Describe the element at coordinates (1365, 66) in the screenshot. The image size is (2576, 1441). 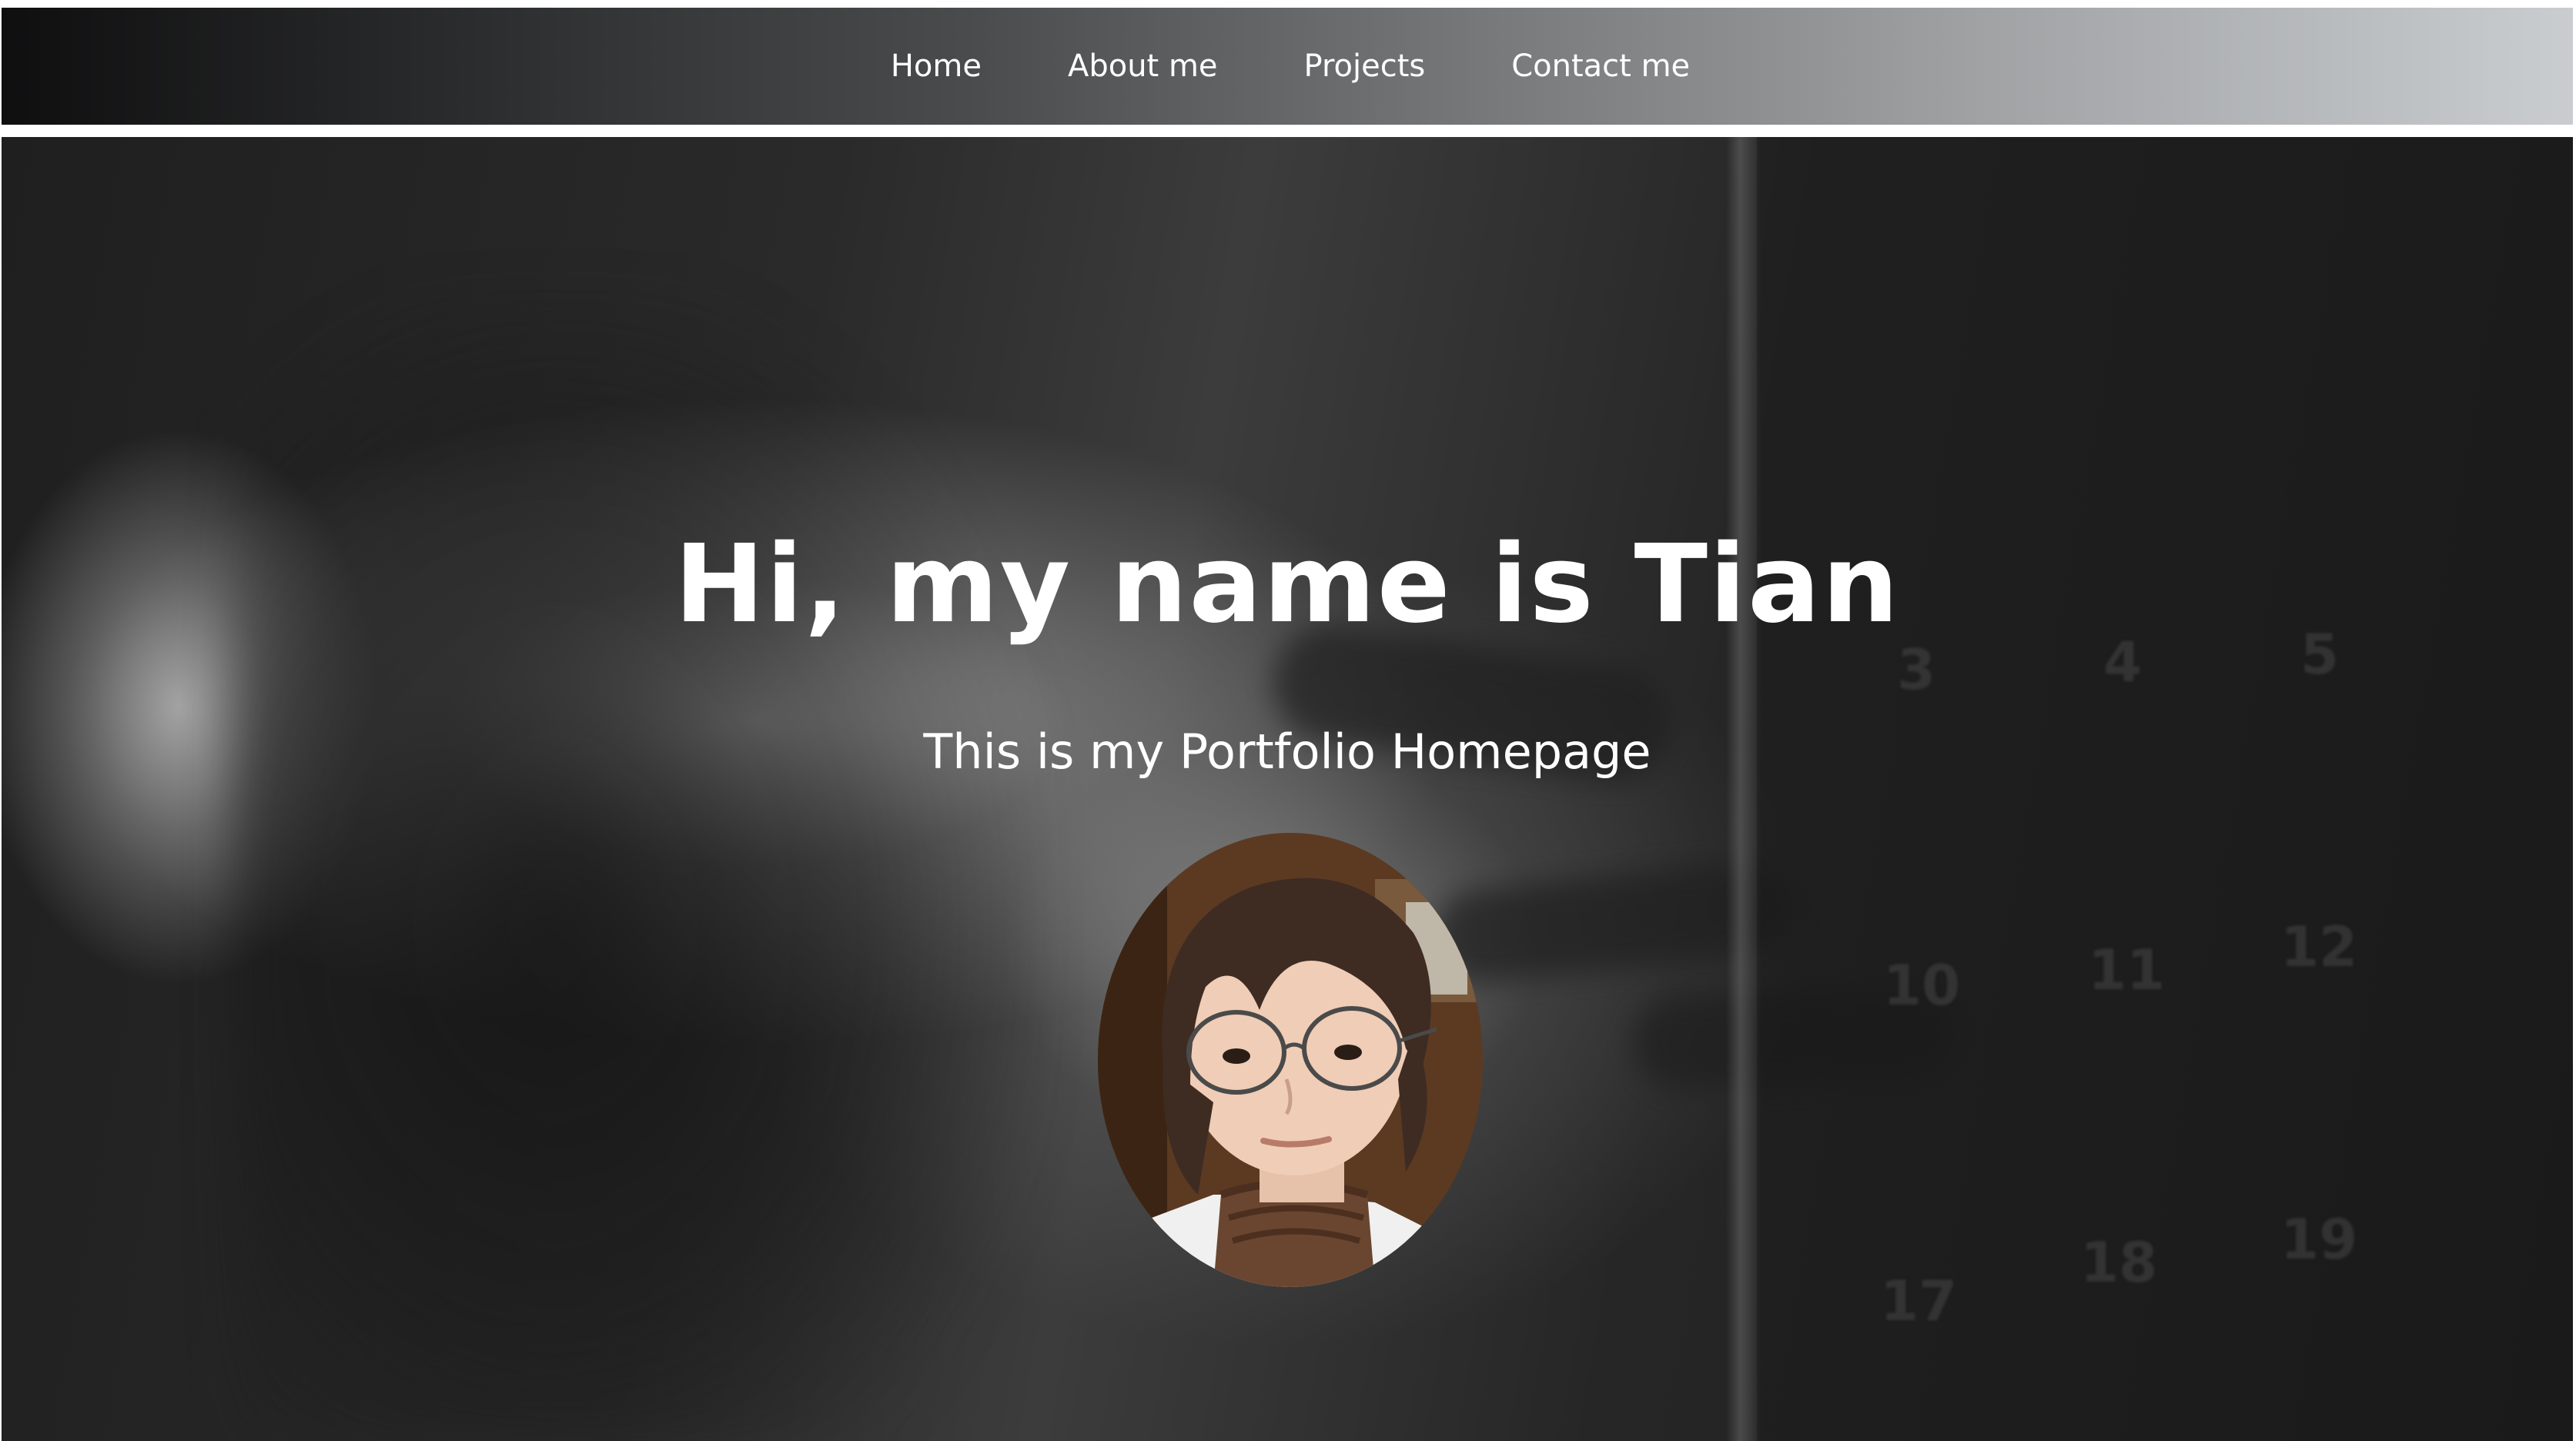
I see `nav-projects-link: Projects` at that location.